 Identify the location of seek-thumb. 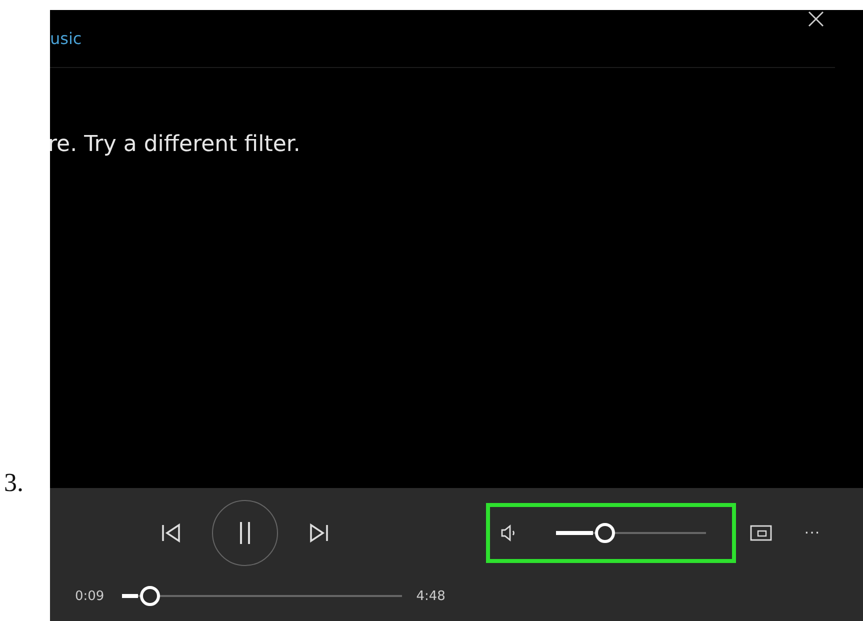
(150, 596).